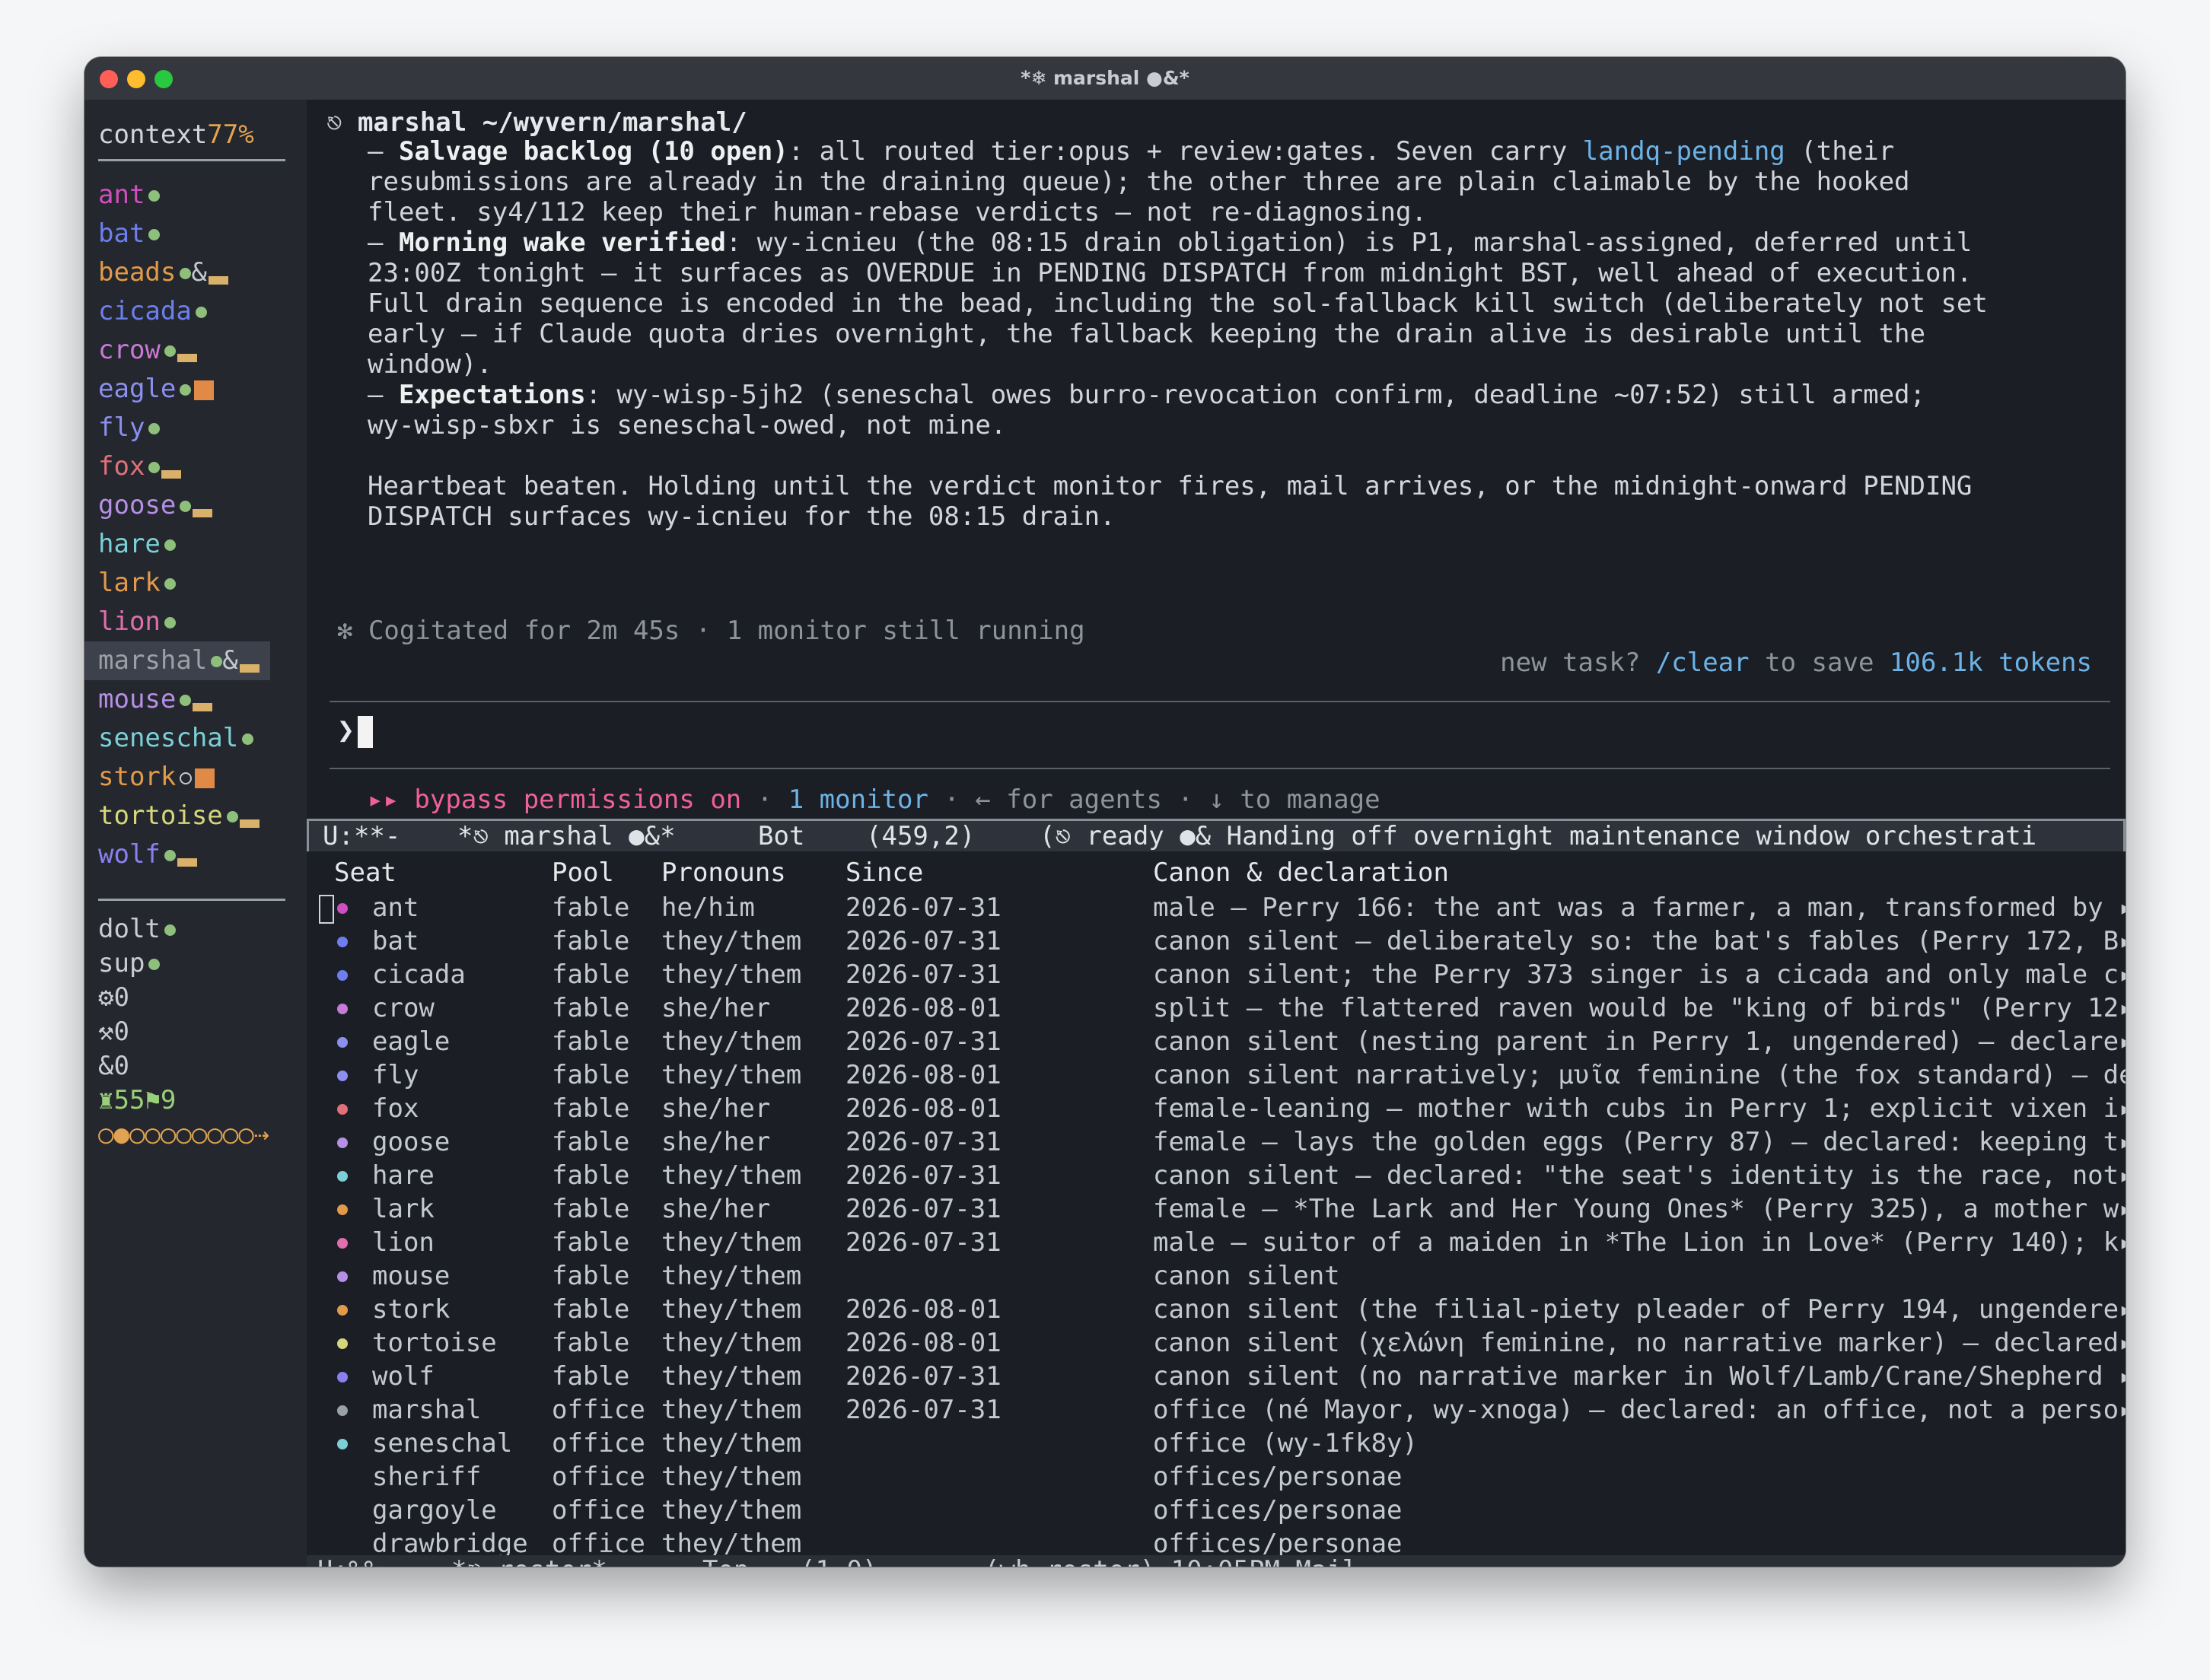 This screenshot has width=2210, height=1680. What do you see at coordinates (168, 738) in the screenshot?
I see `sidebar-item-label: seneschal` at bounding box center [168, 738].